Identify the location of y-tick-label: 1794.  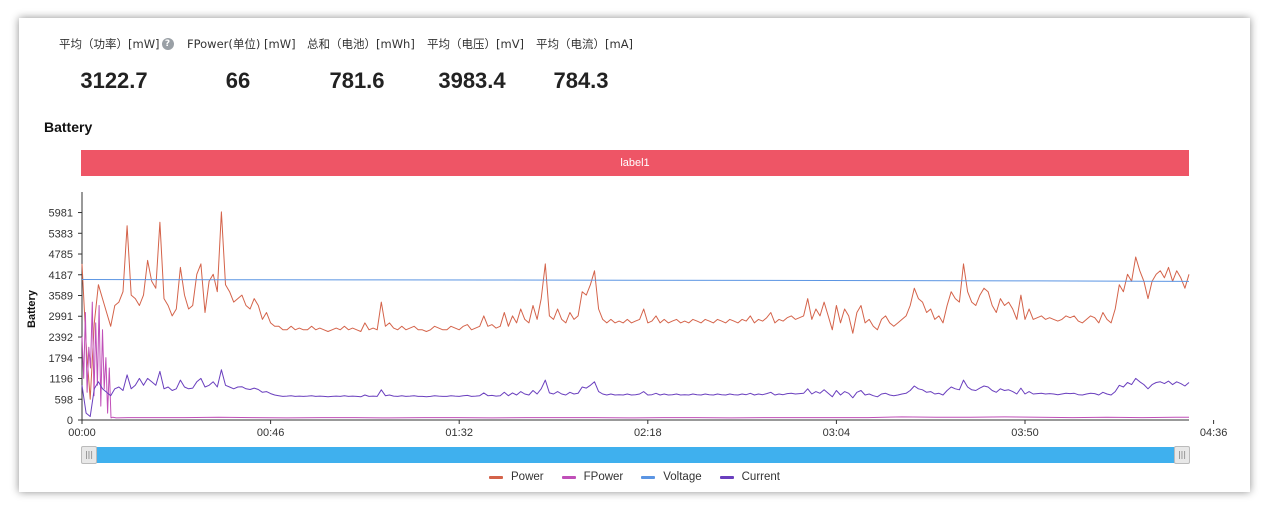
(61, 359).